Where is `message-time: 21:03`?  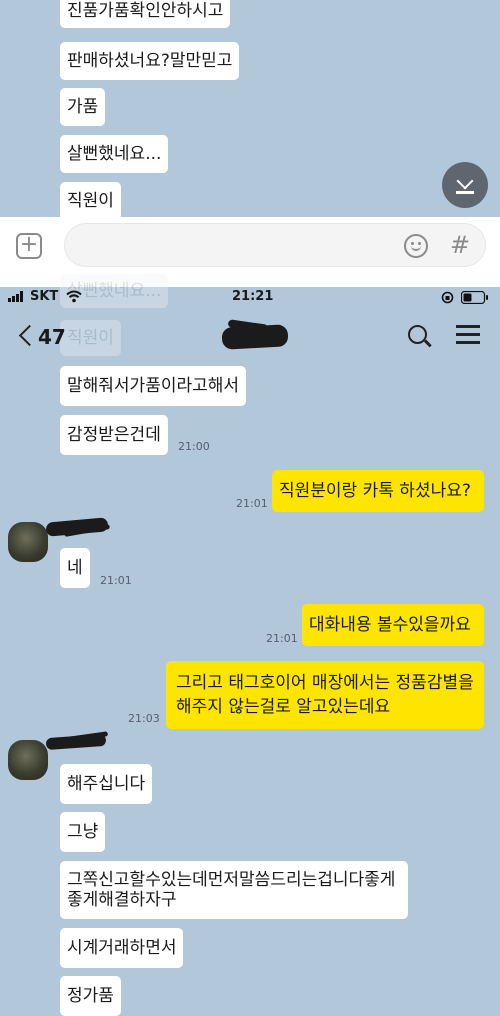
message-time: 21:03 is located at coordinates (144, 718).